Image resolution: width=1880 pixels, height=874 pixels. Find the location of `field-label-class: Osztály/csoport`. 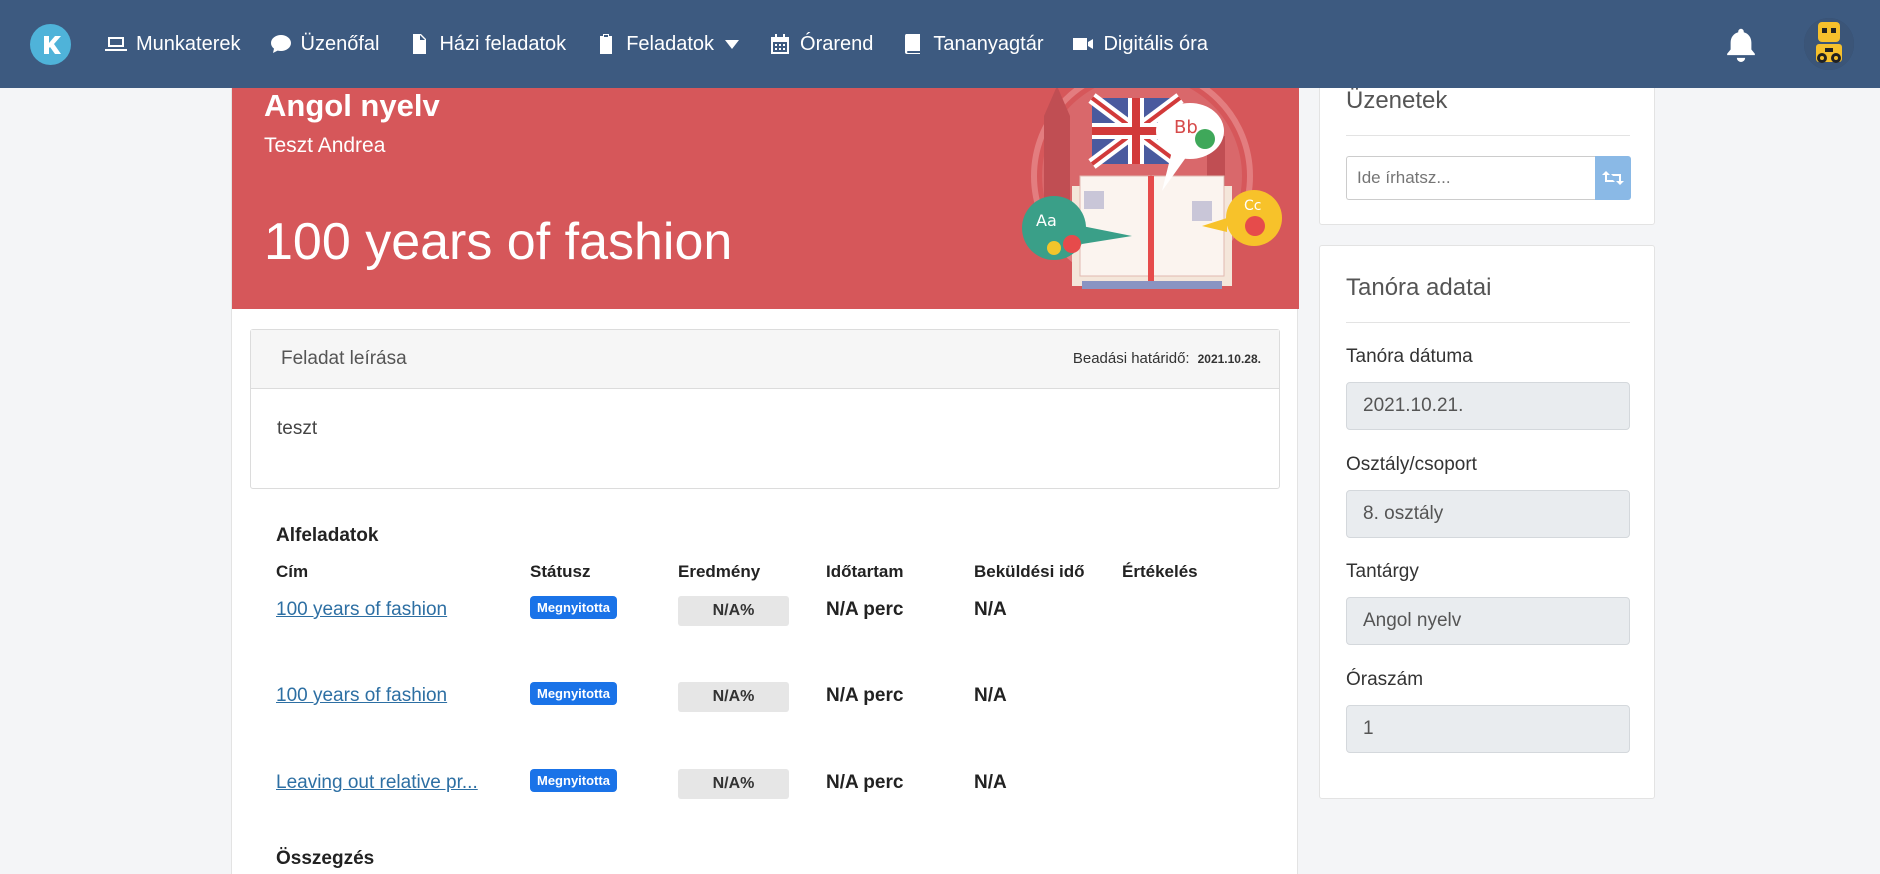

field-label-class: Osztály/csoport is located at coordinates (1411, 464).